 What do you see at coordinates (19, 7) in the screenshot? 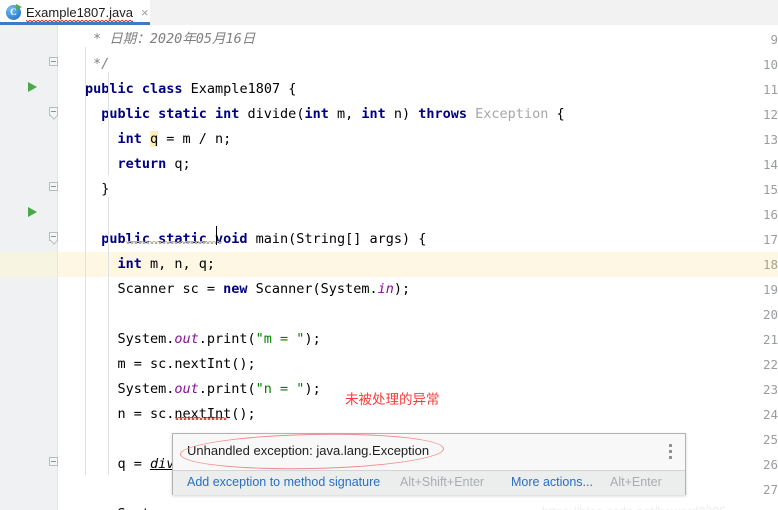
I see `run-marker-icon` at bounding box center [19, 7].